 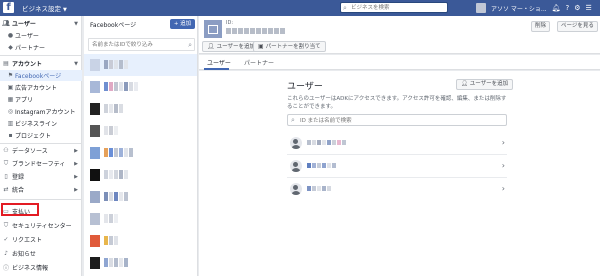 What do you see at coordinates (10, 75) in the screenshot?
I see `flag-icon: ⚑` at bounding box center [10, 75].